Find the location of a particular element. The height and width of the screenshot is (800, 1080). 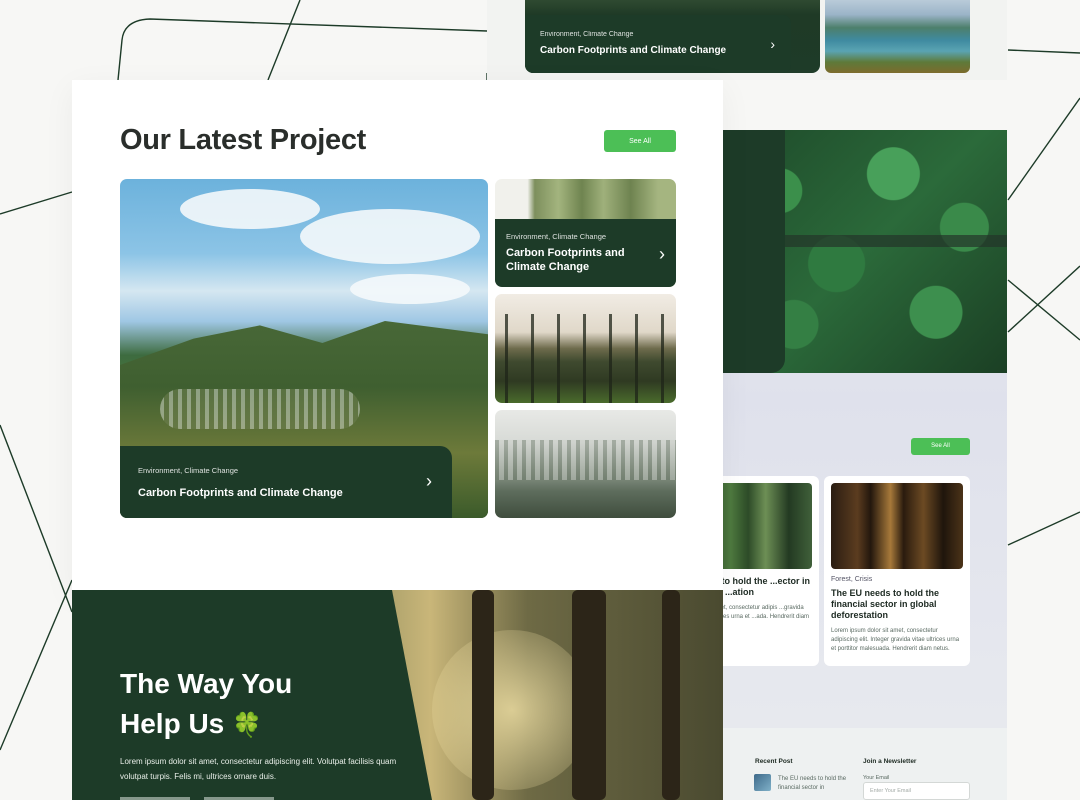

recent-post-thumbnail is located at coordinates (762, 782).